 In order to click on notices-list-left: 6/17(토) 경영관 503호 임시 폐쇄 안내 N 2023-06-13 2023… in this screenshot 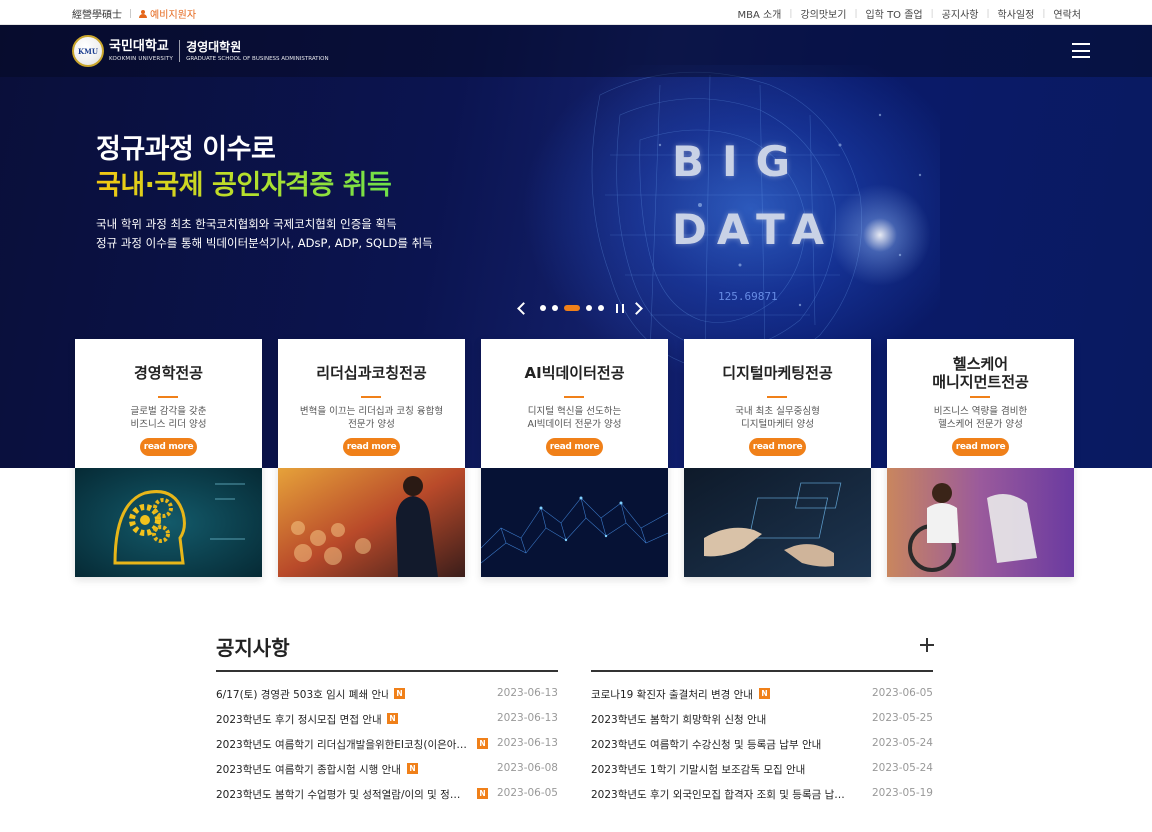, I will do `click(387, 738)`.